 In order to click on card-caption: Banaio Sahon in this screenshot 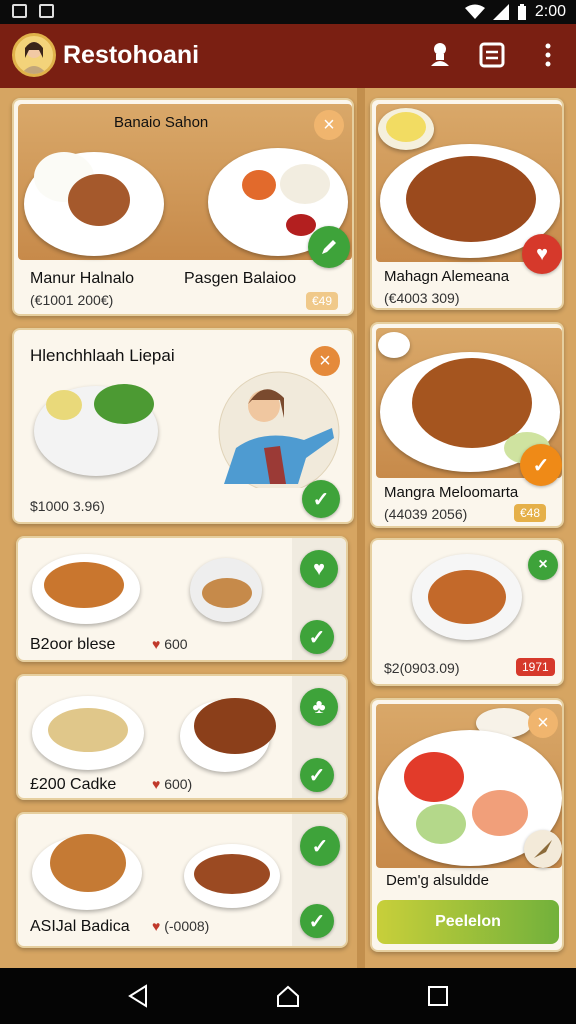, I will do `click(161, 122)`.